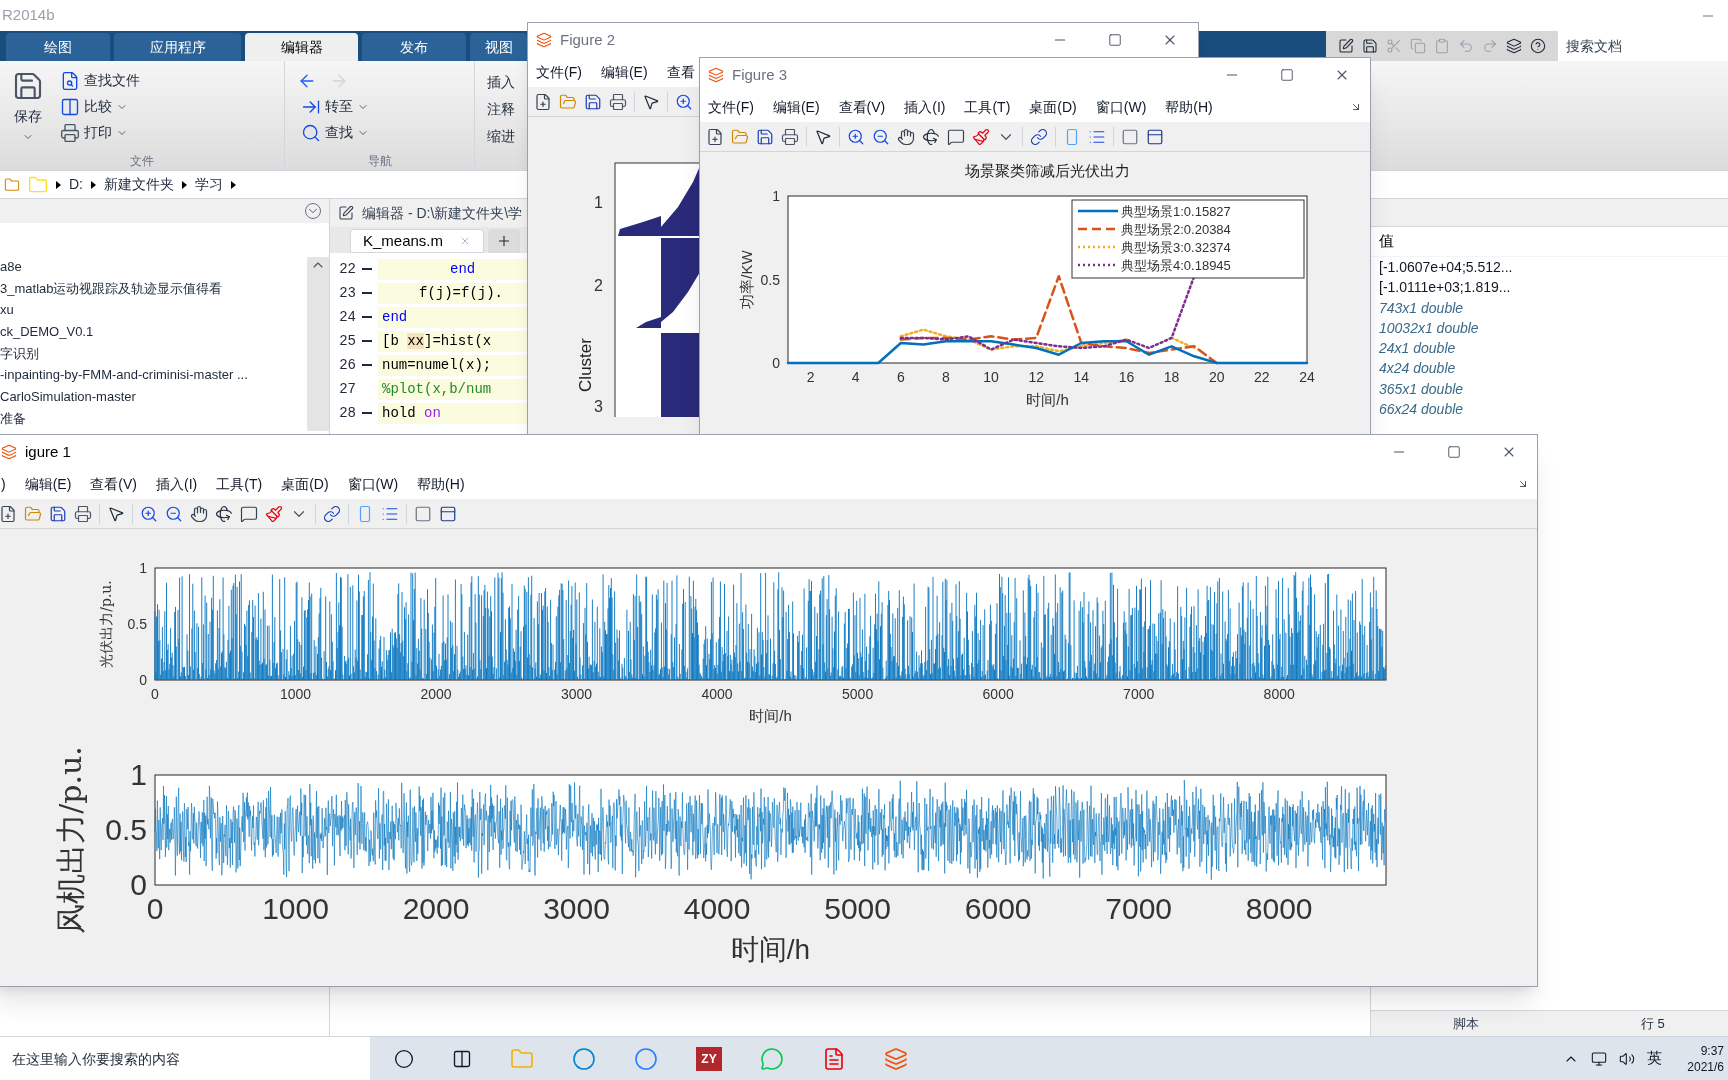 This screenshot has height=1080, width=1728. Describe the element at coordinates (153, 333) in the screenshot. I see `file-item: ck_DEMO_V0.1` at that location.